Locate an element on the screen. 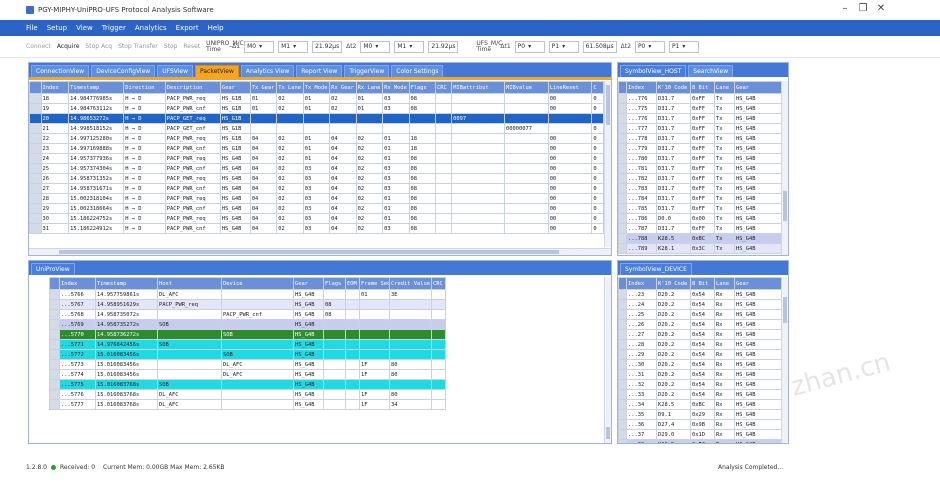 This screenshot has width=940, height=487. table-row: ...785 D31.7 0xFF Tx HS_G4B is located at coordinates (699, 208).